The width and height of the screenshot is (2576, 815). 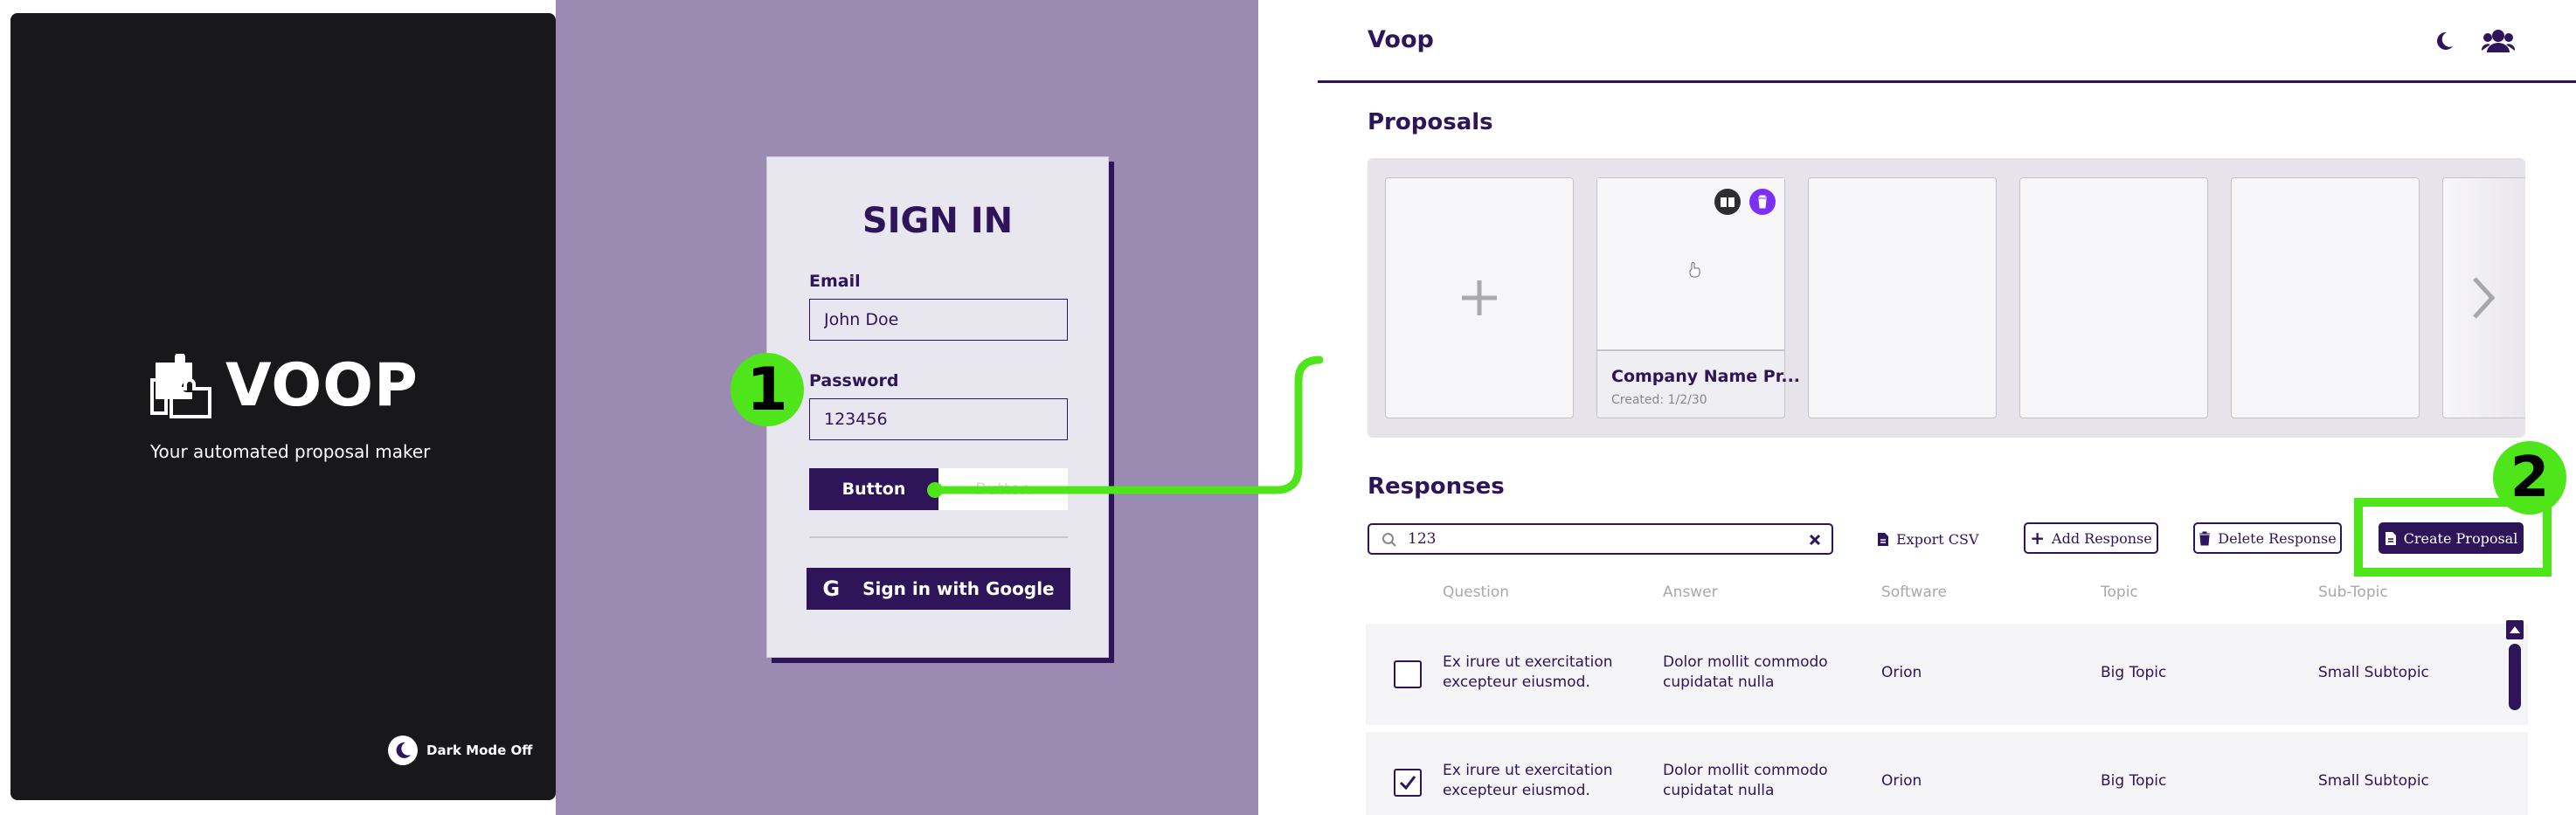 I want to click on search-icon, so click(x=1389, y=540).